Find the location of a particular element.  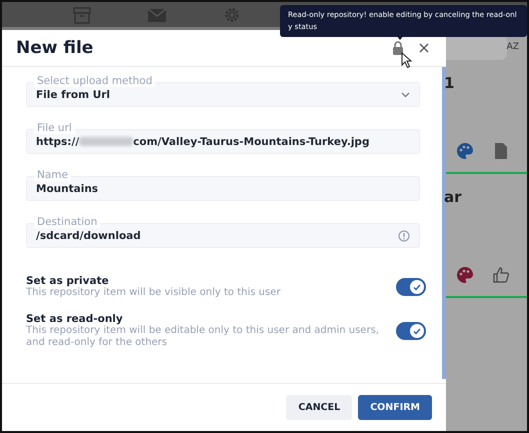

card-title: ar is located at coordinates (453, 197).